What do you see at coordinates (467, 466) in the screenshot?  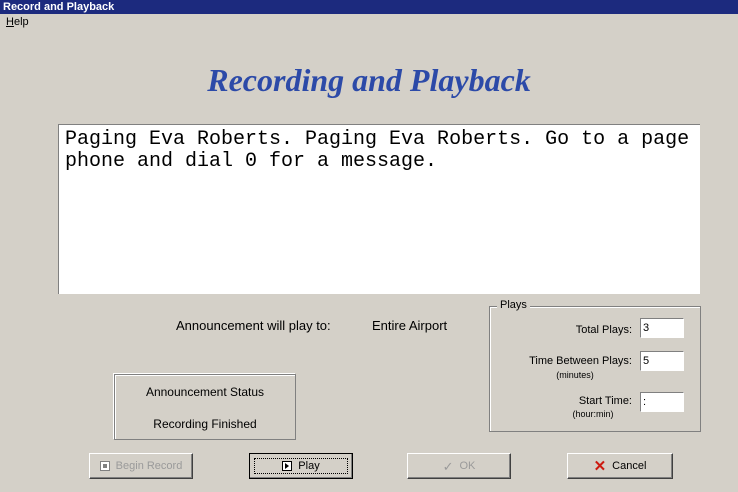 I see `ok-label: OK` at bounding box center [467, 466].